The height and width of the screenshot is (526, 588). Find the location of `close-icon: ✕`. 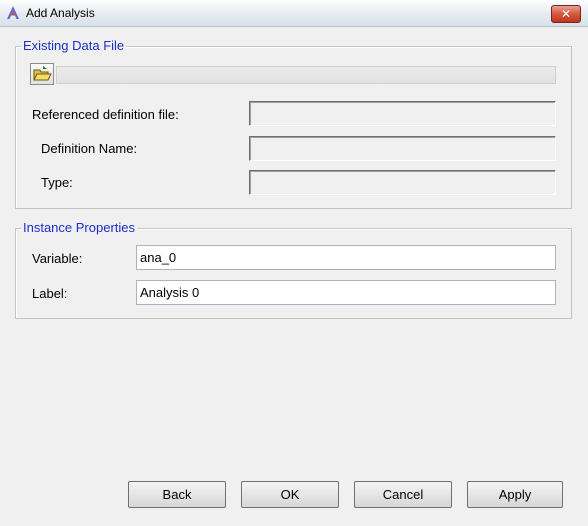

close-icon: ✕ is located at coordinates (566, 14).